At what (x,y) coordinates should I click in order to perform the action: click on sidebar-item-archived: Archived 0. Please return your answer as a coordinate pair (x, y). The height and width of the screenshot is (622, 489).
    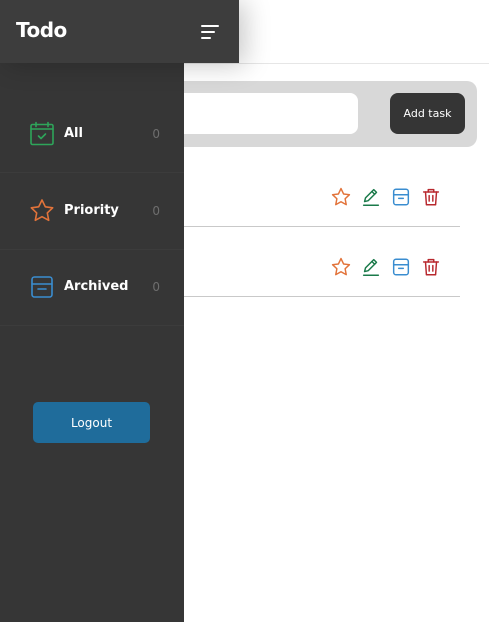
    Looking at the image, I should click on (92, 287).